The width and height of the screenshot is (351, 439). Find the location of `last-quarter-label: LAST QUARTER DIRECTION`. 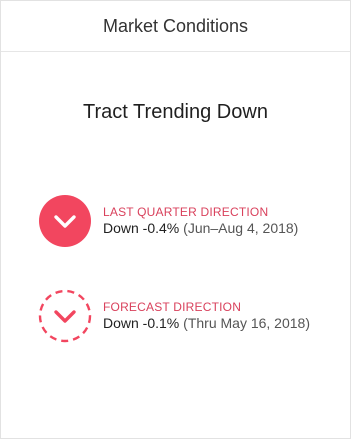

last-quarter-label: LAST QUARTER DIRECTION is located at coordinates (186, 212).